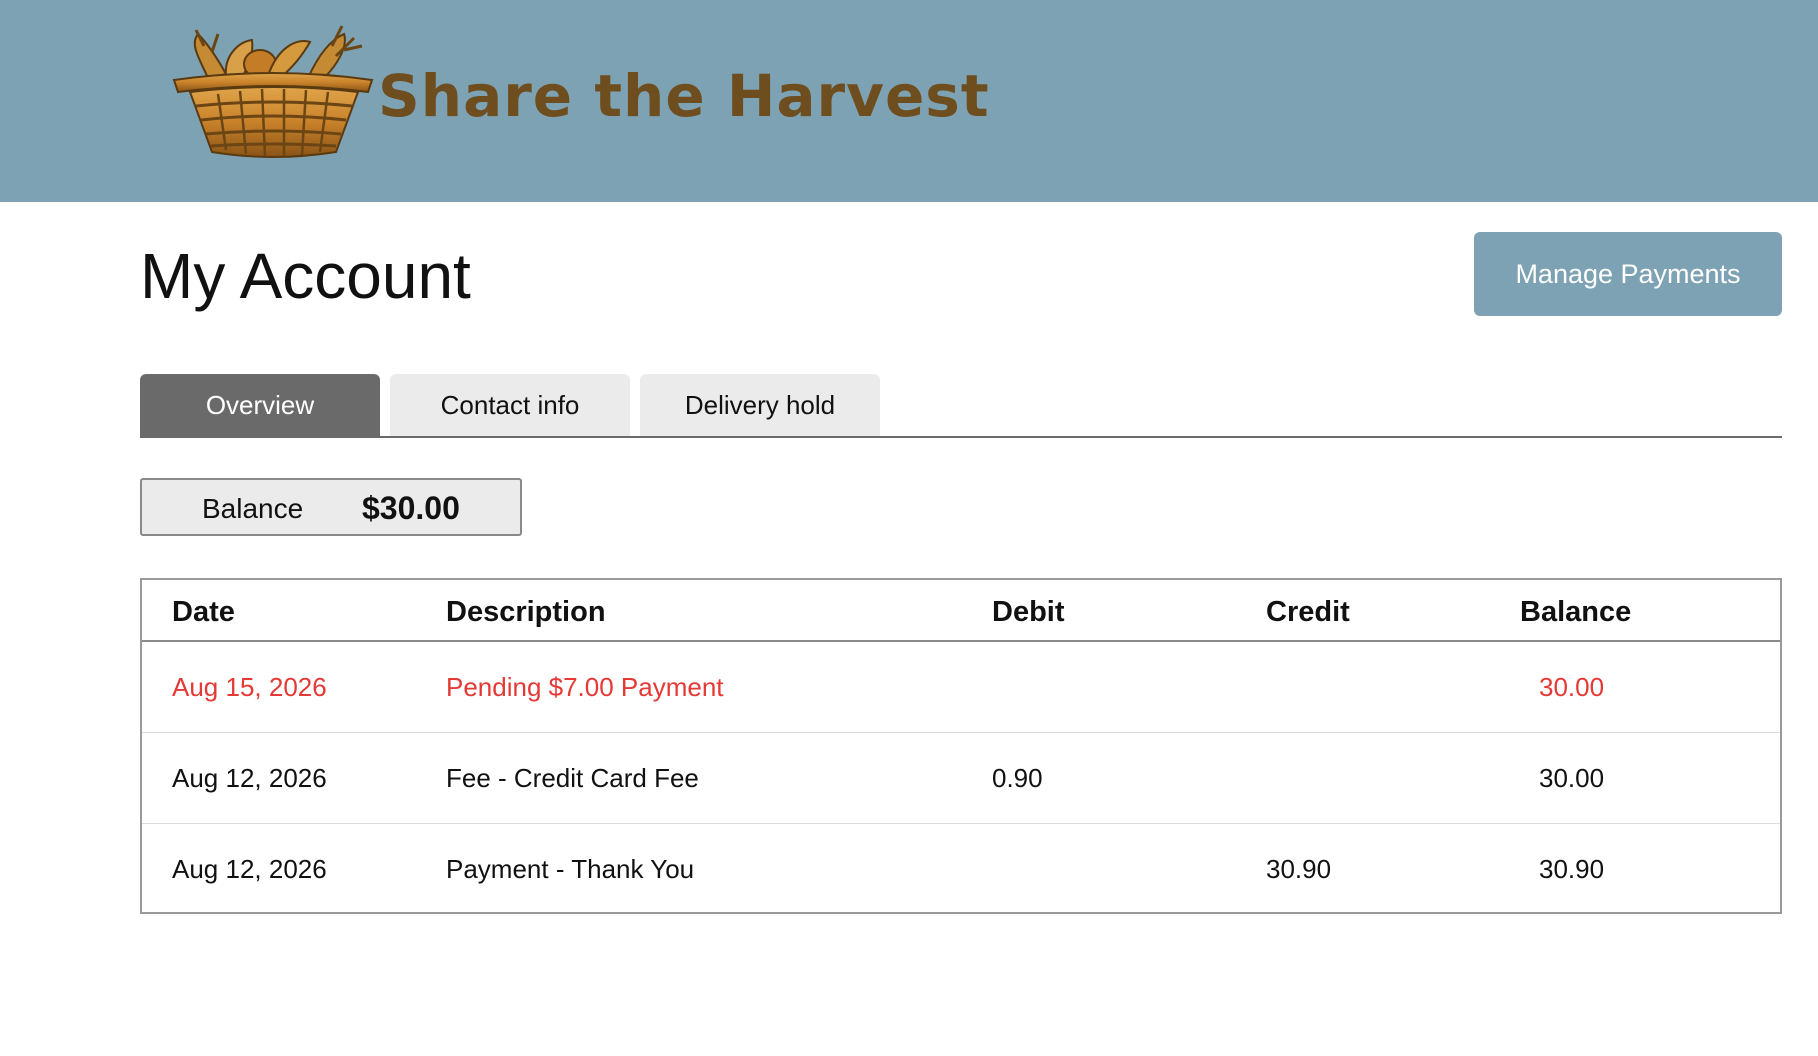 The width and height of the screenshot is (1818, 1056). What do you see at coordinates (253, 508) in the screenshot?
I see `balance-label: Balance` at bounding box center [253, 508].